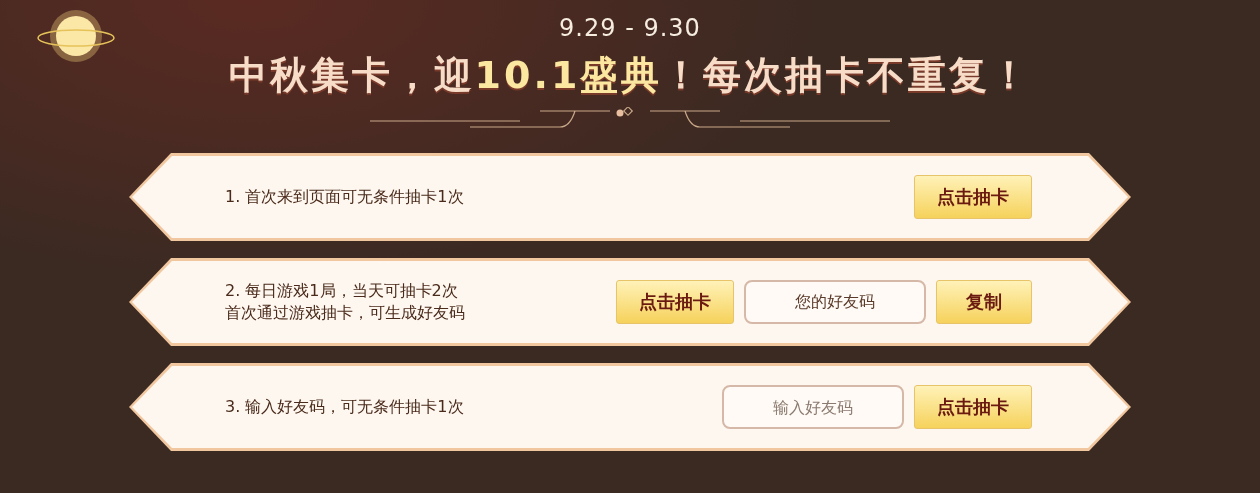 The height and width of the screenshot is (493, 1260). I want to click on moon-icon, so click(76, 36).